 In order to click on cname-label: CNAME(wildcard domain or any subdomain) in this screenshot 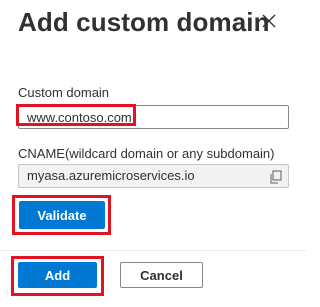, I will do `click(146, 153)`.